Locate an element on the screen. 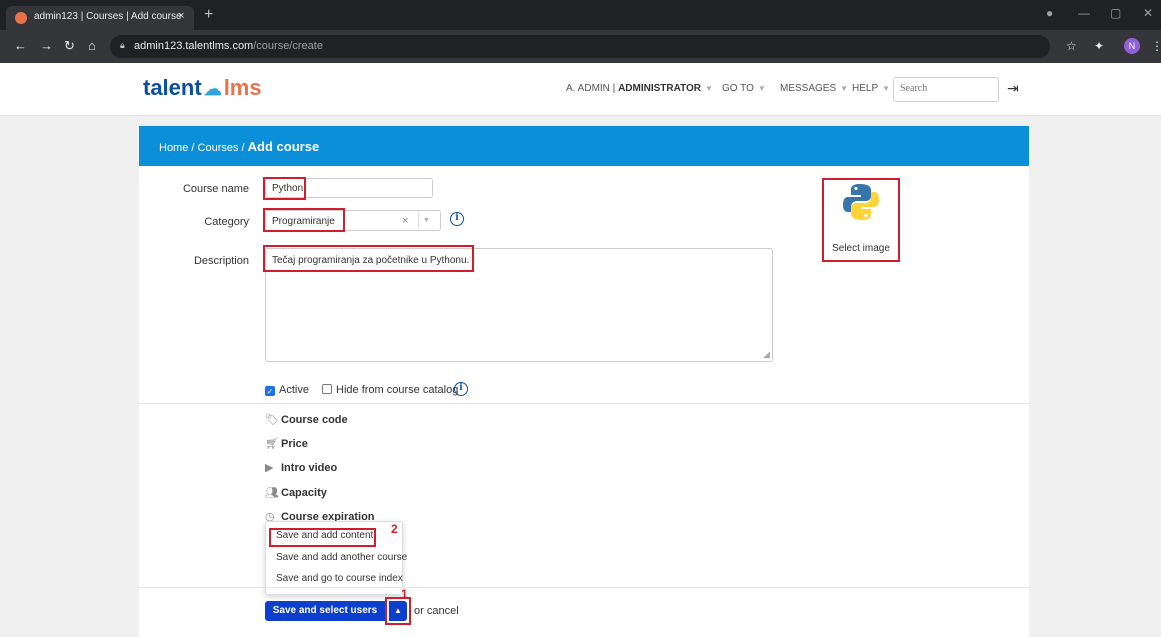 The image size is (1161, 637). highlight-image is located at coordinates (861, 220).